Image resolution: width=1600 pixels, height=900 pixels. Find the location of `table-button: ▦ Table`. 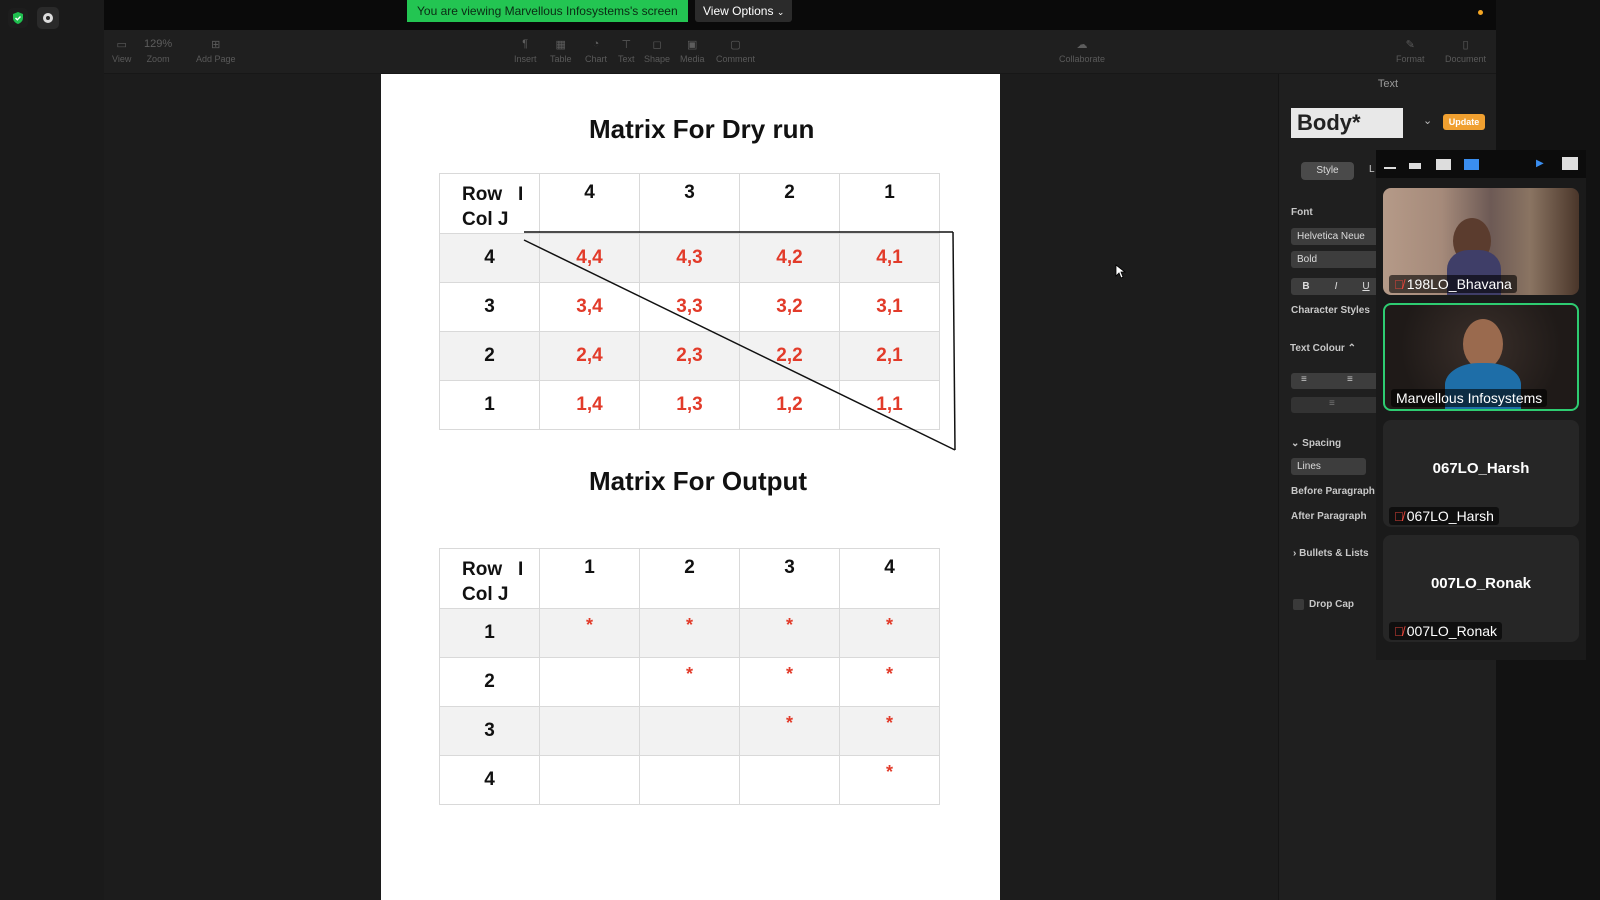

table-button: ▦ Table is located at coordinates (561, 51).